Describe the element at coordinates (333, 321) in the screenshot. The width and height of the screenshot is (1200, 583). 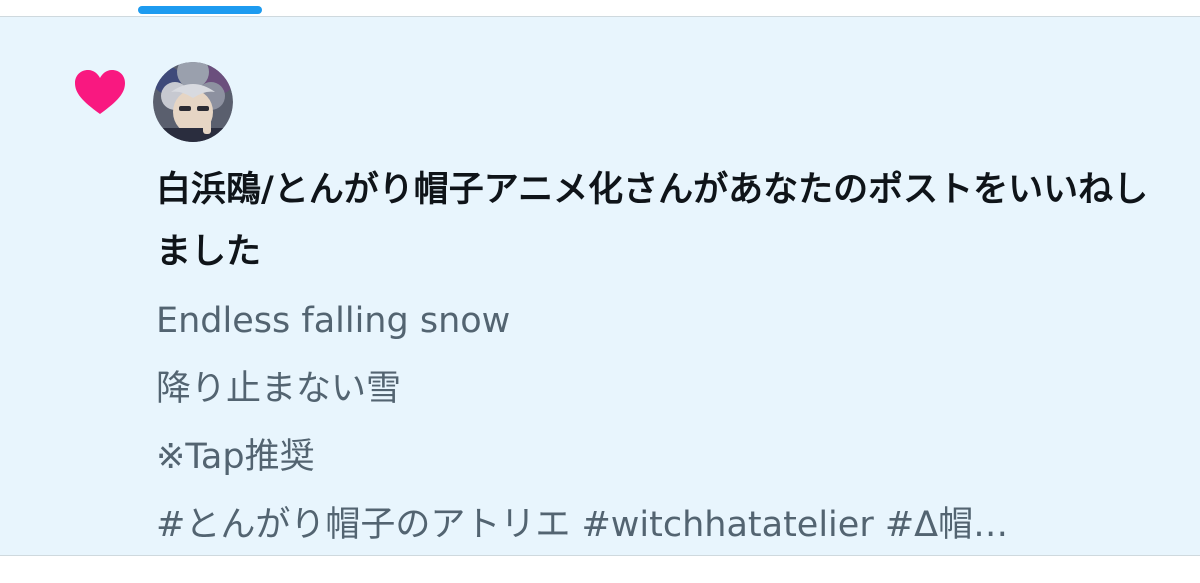
I see `post-line: Endless falling snow` at that location.